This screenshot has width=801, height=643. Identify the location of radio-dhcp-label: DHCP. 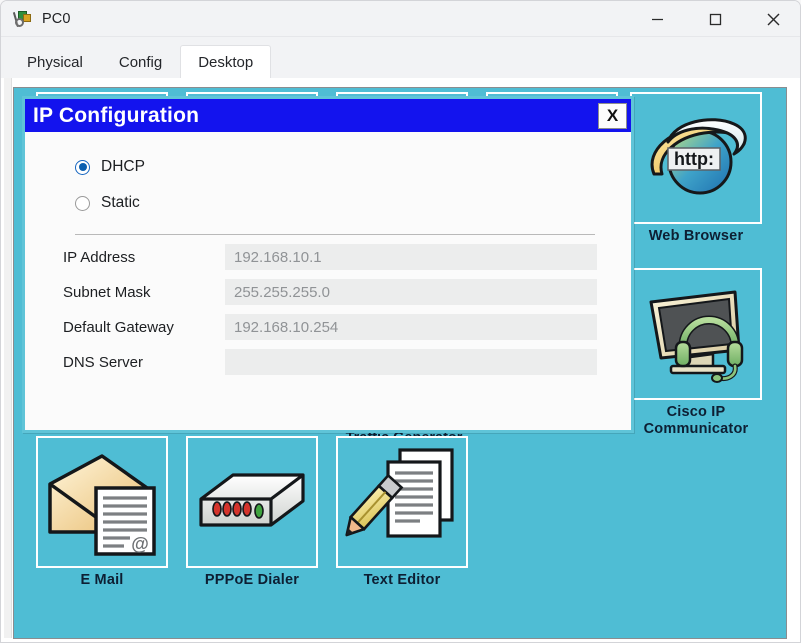
(123, 166).